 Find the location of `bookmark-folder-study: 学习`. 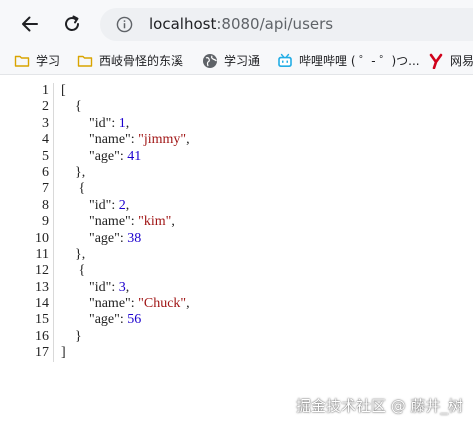

bookmark-folder-study: 学习 is located at coordinates (37, 61).